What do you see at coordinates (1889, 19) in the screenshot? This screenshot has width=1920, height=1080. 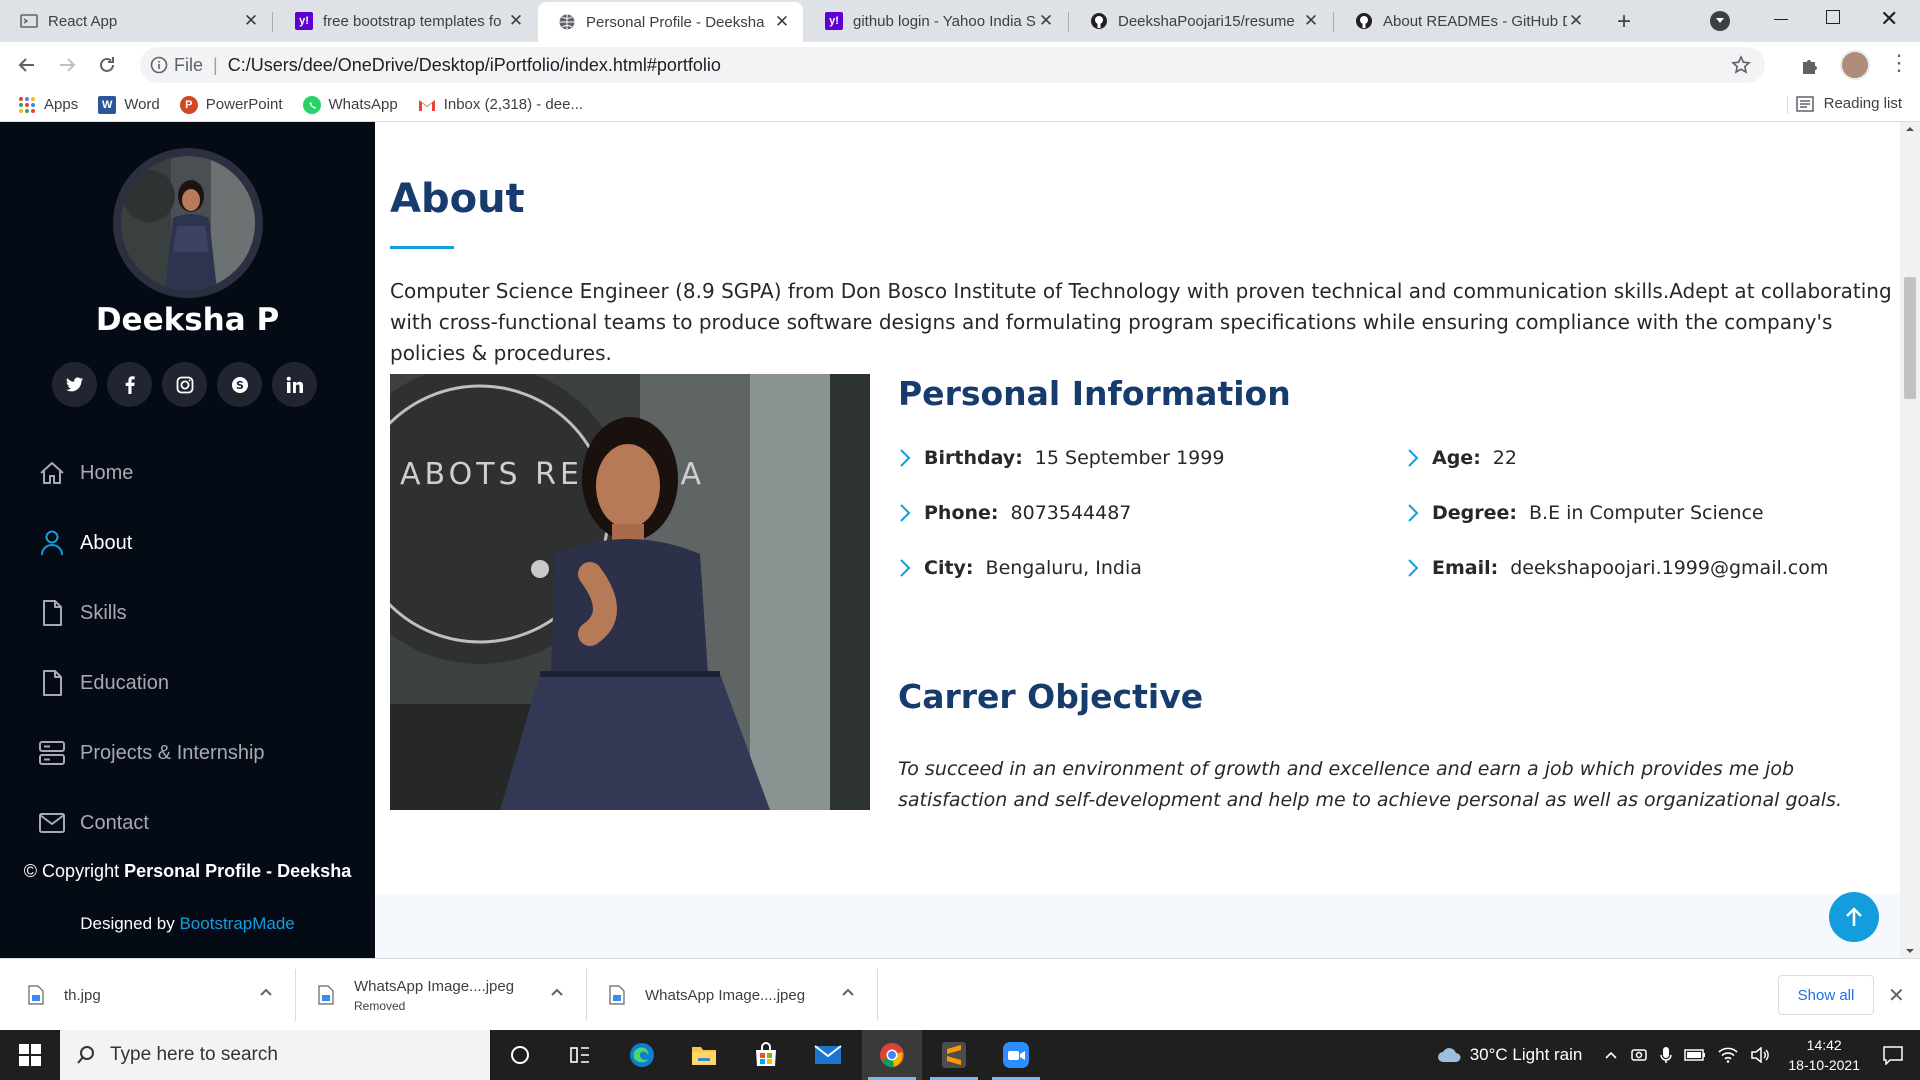 I see `window-close-icon: ✕` at bounding box center [1889, 19].